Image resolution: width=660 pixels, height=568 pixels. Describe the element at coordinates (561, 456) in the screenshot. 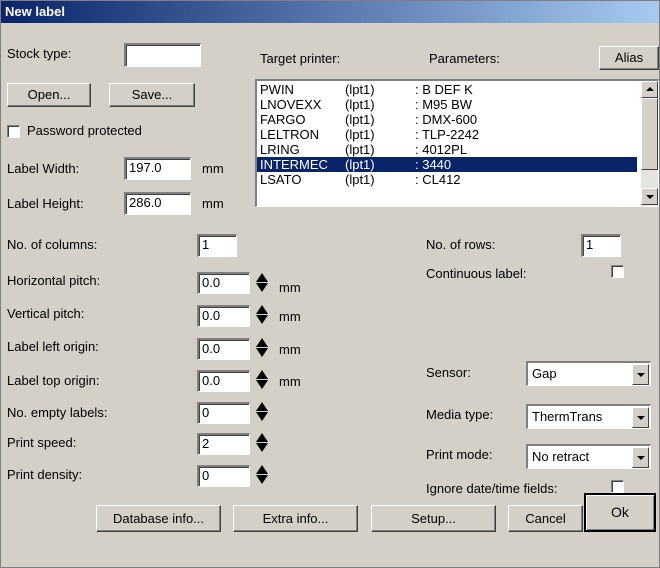

I see `print-mode-value: No retract` at that location.